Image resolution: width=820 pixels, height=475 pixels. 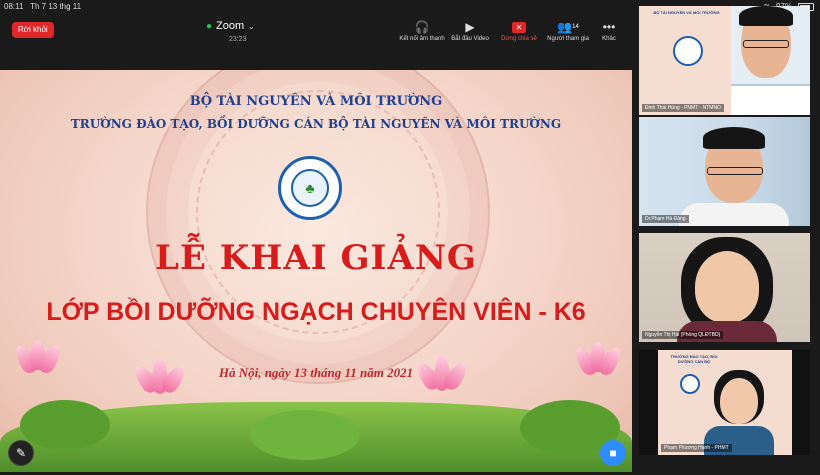 What do you see at coordinates (609, 27) in the screenshot?
I see `more-icon: •••` at bounding box center [609, 27].